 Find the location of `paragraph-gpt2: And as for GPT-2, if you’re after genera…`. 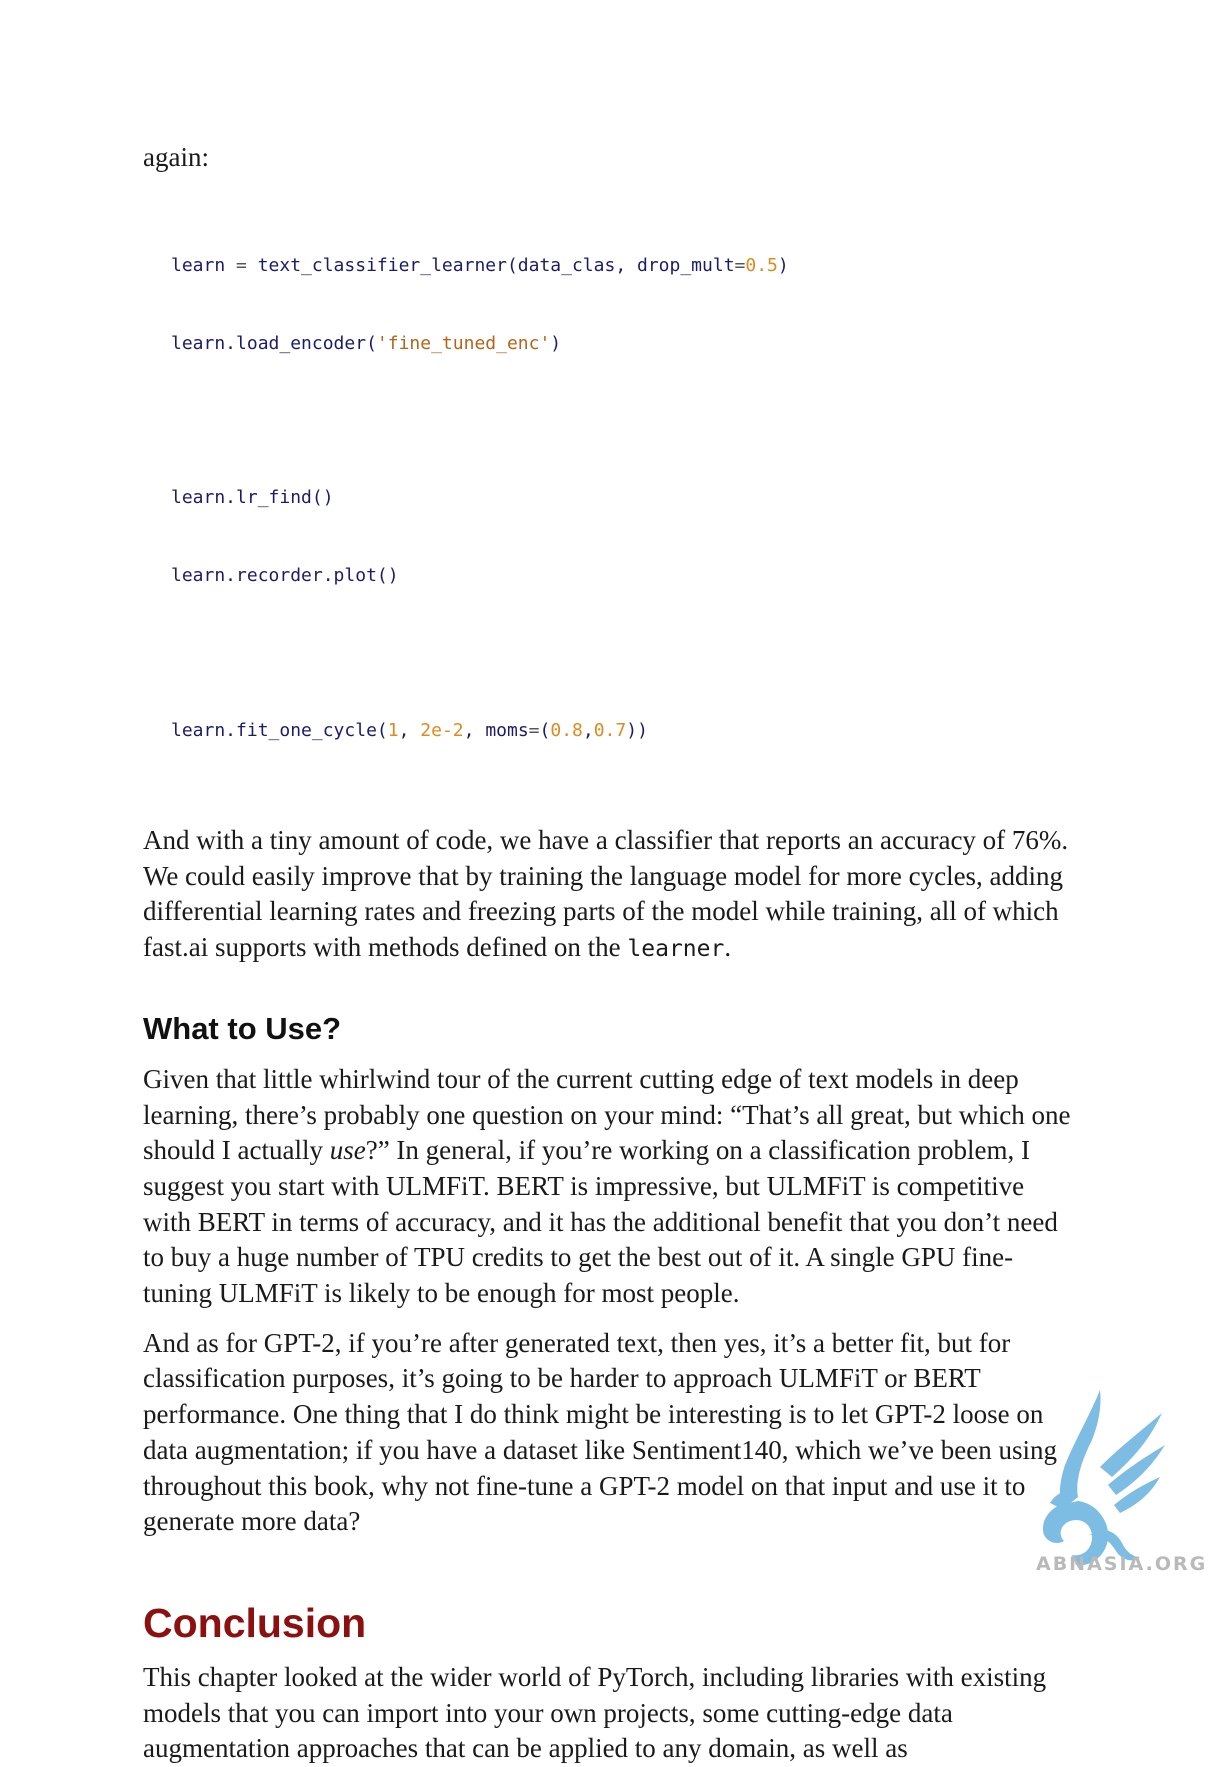

paragraph-gpt2: And as for GPT-2, if you’re after genera… is located at coordinates (600, 1432).